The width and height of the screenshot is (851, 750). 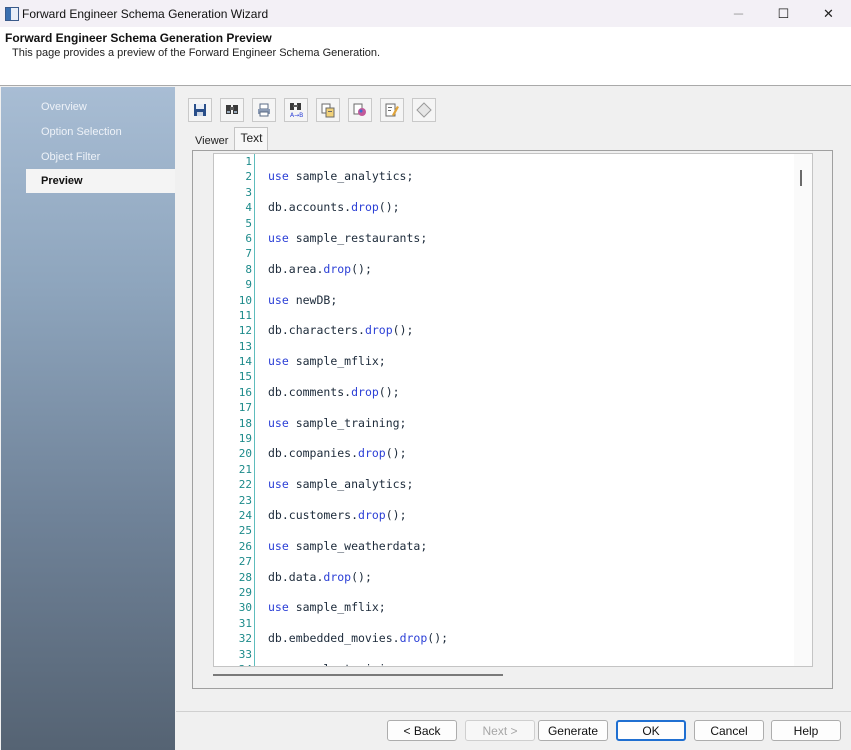 I want to click on sidebar-item-option-selection: Option Selection, so click(x=100, y=132).